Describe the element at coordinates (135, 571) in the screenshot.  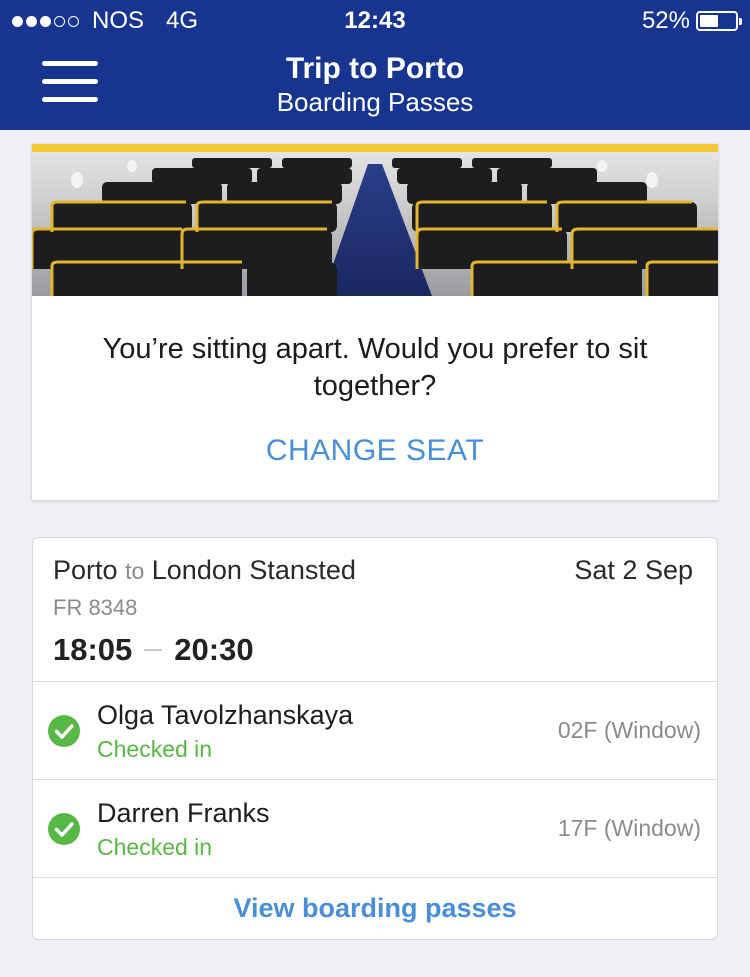
I see `route-connector: to` at that location.